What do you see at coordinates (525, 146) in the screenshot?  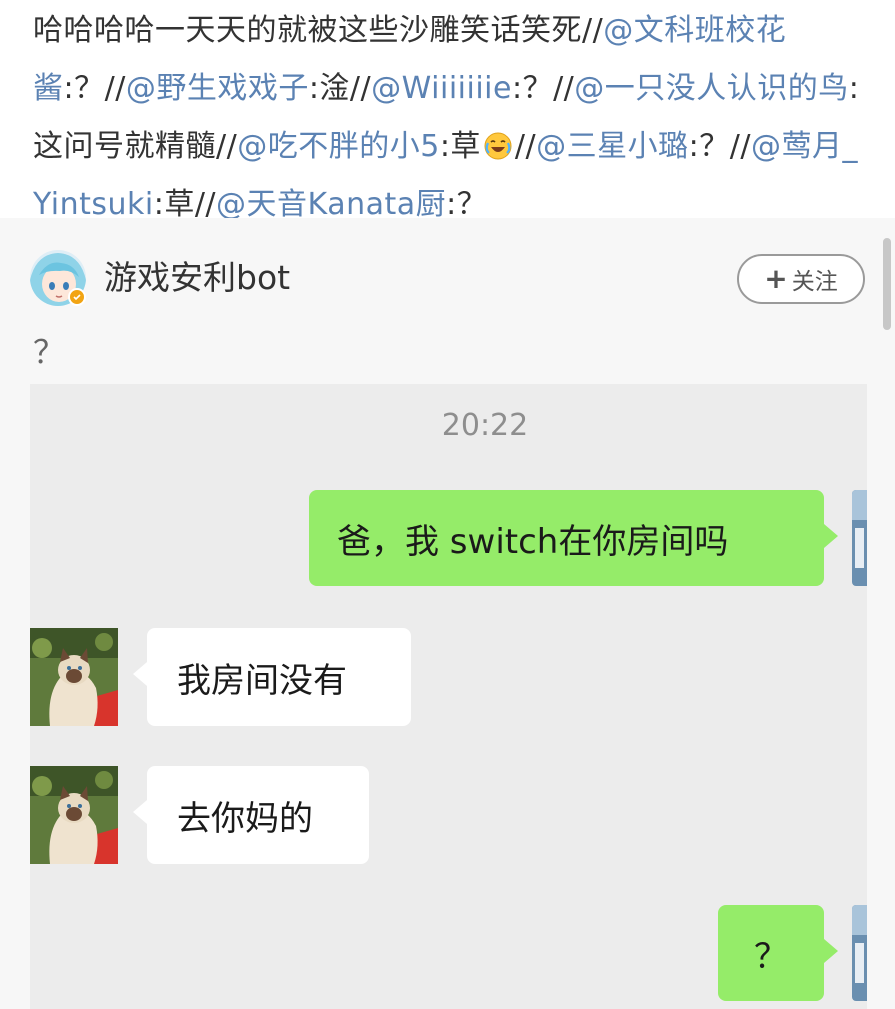 I see `repost-text-segment: //` at bounding box center [525, 146].